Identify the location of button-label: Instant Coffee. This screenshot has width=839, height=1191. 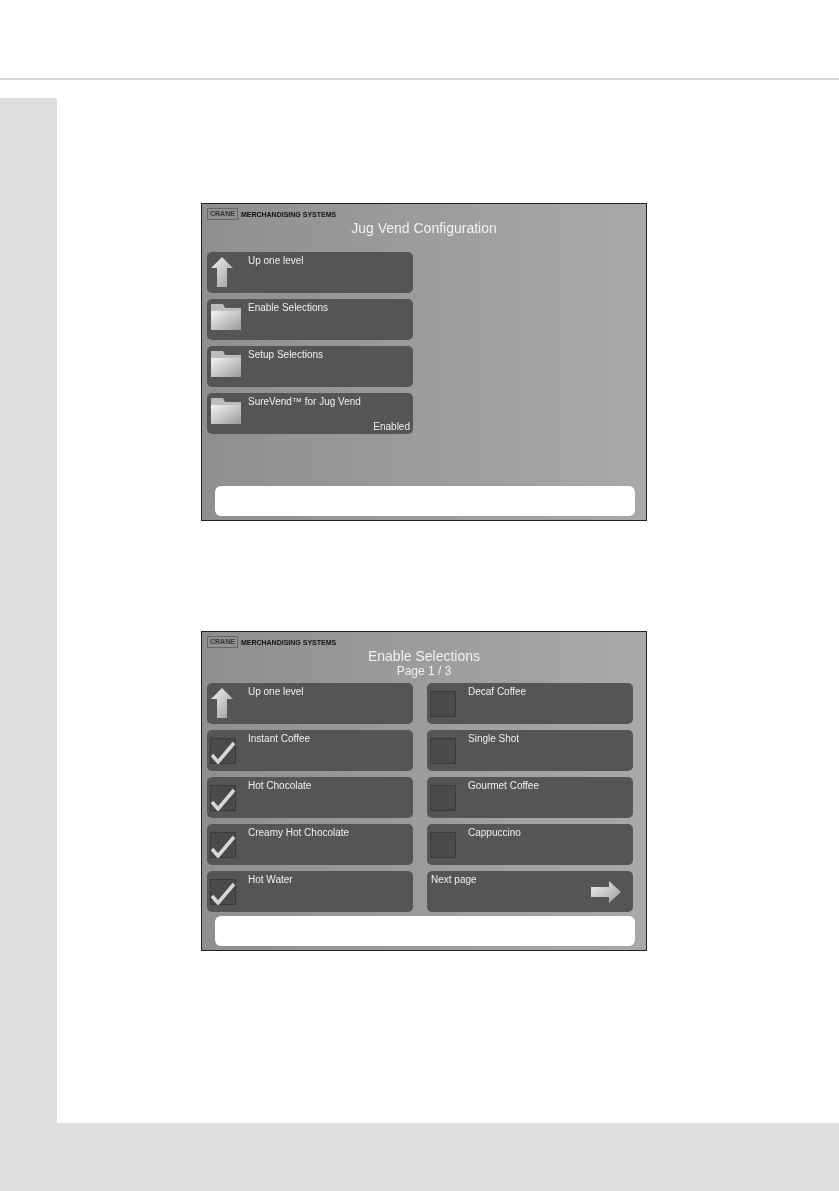
(279, 738).